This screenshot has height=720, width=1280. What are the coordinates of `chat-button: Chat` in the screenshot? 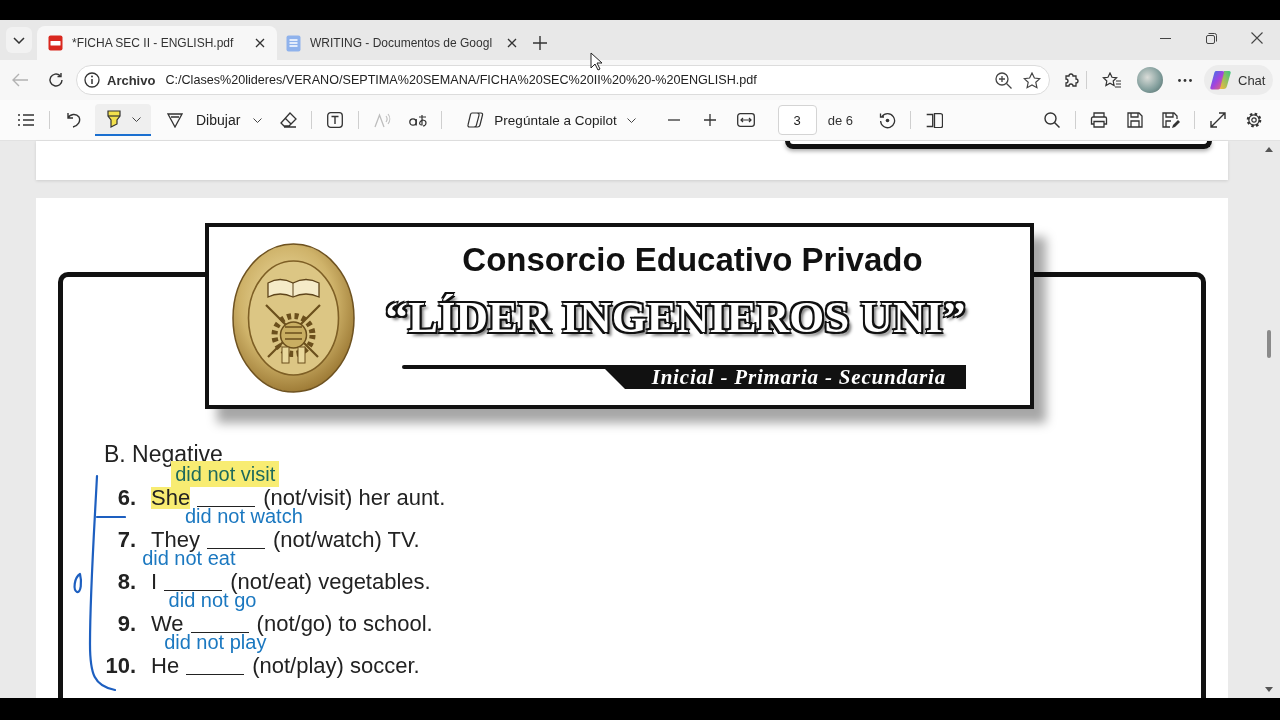 It's located at (1239, 80).